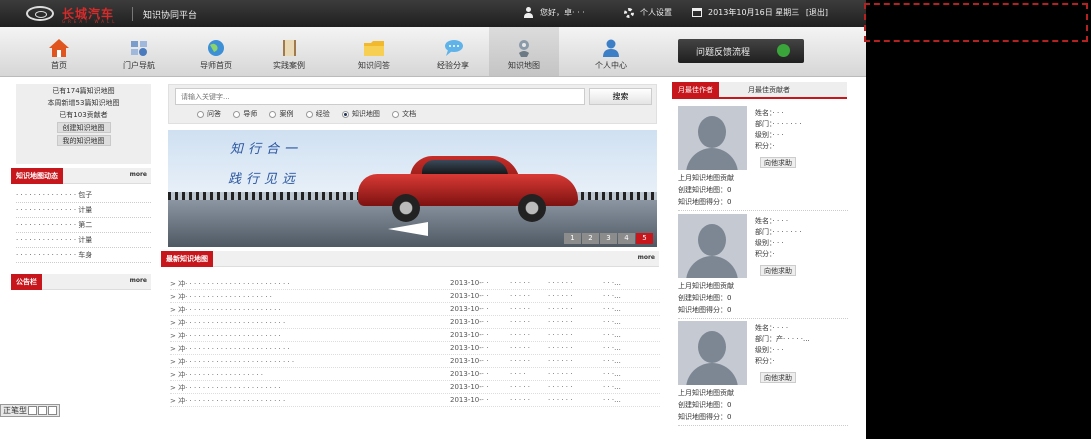 The image size is (1091, 439). I want to click on my-maps-button: 我的知识地图, so click(83, 140).